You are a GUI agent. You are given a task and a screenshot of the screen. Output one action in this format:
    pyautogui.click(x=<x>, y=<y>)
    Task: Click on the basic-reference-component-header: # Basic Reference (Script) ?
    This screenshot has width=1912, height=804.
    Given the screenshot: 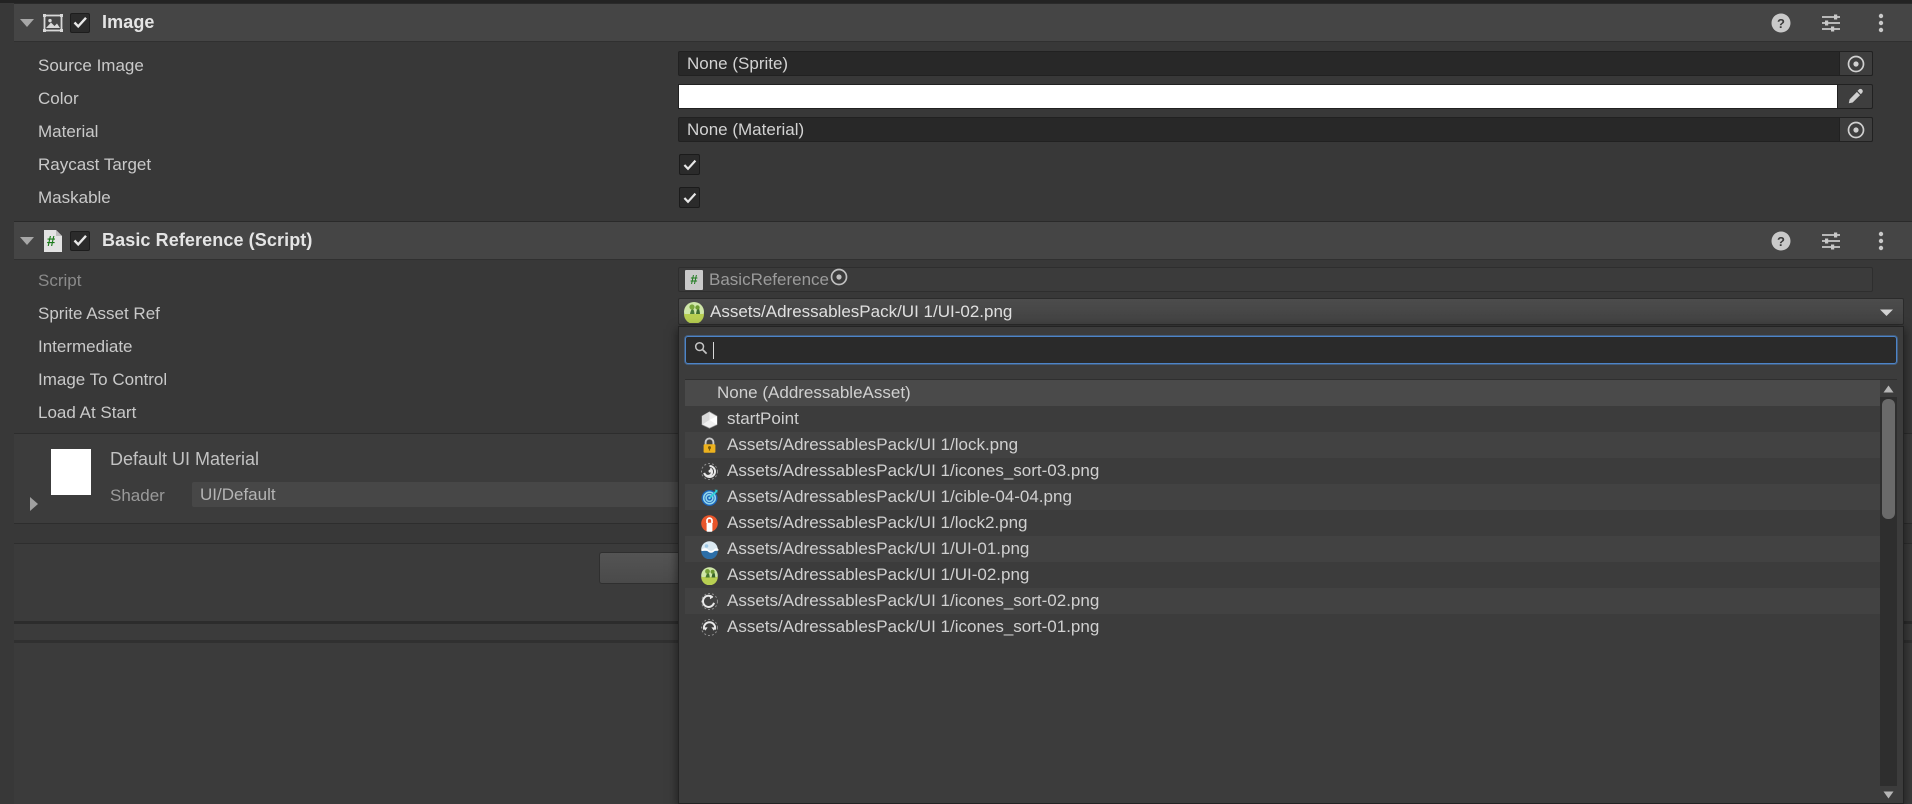 What is the action you would take?
    pyautogui.click(x=963, y=240)
    